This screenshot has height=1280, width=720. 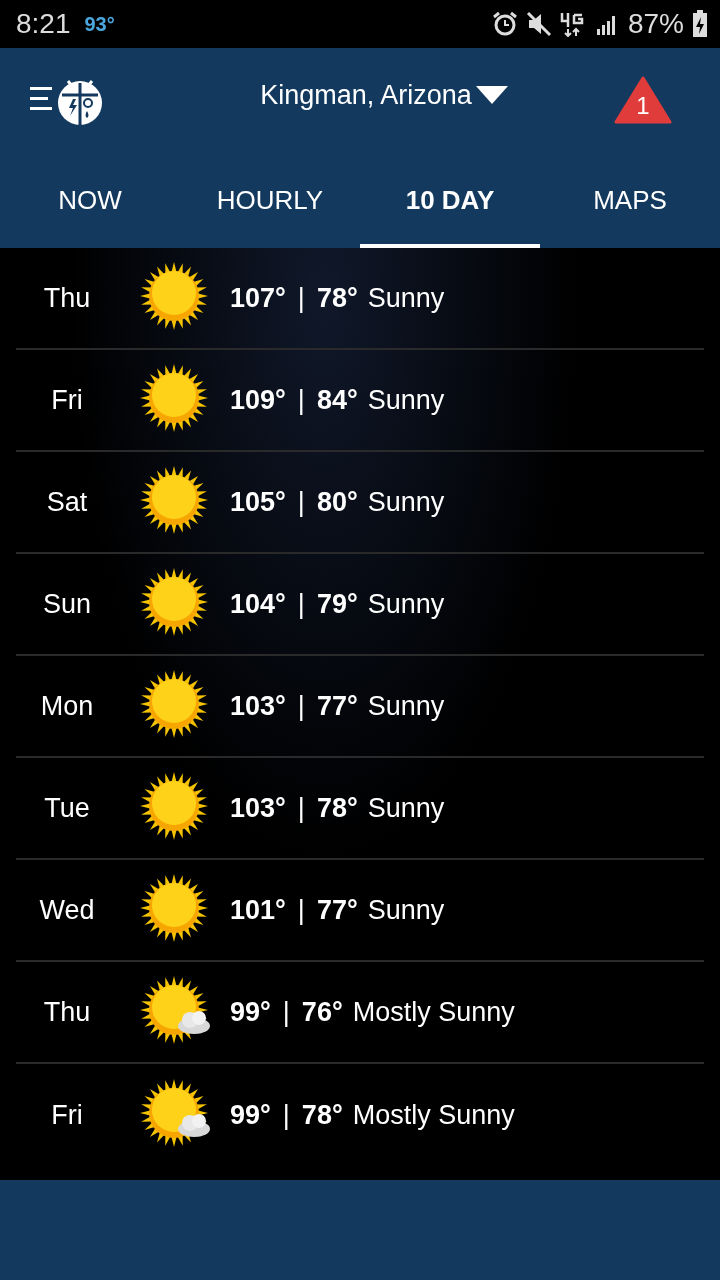 I want to click on high-temperature: 105°, so click(x=258, y=502).